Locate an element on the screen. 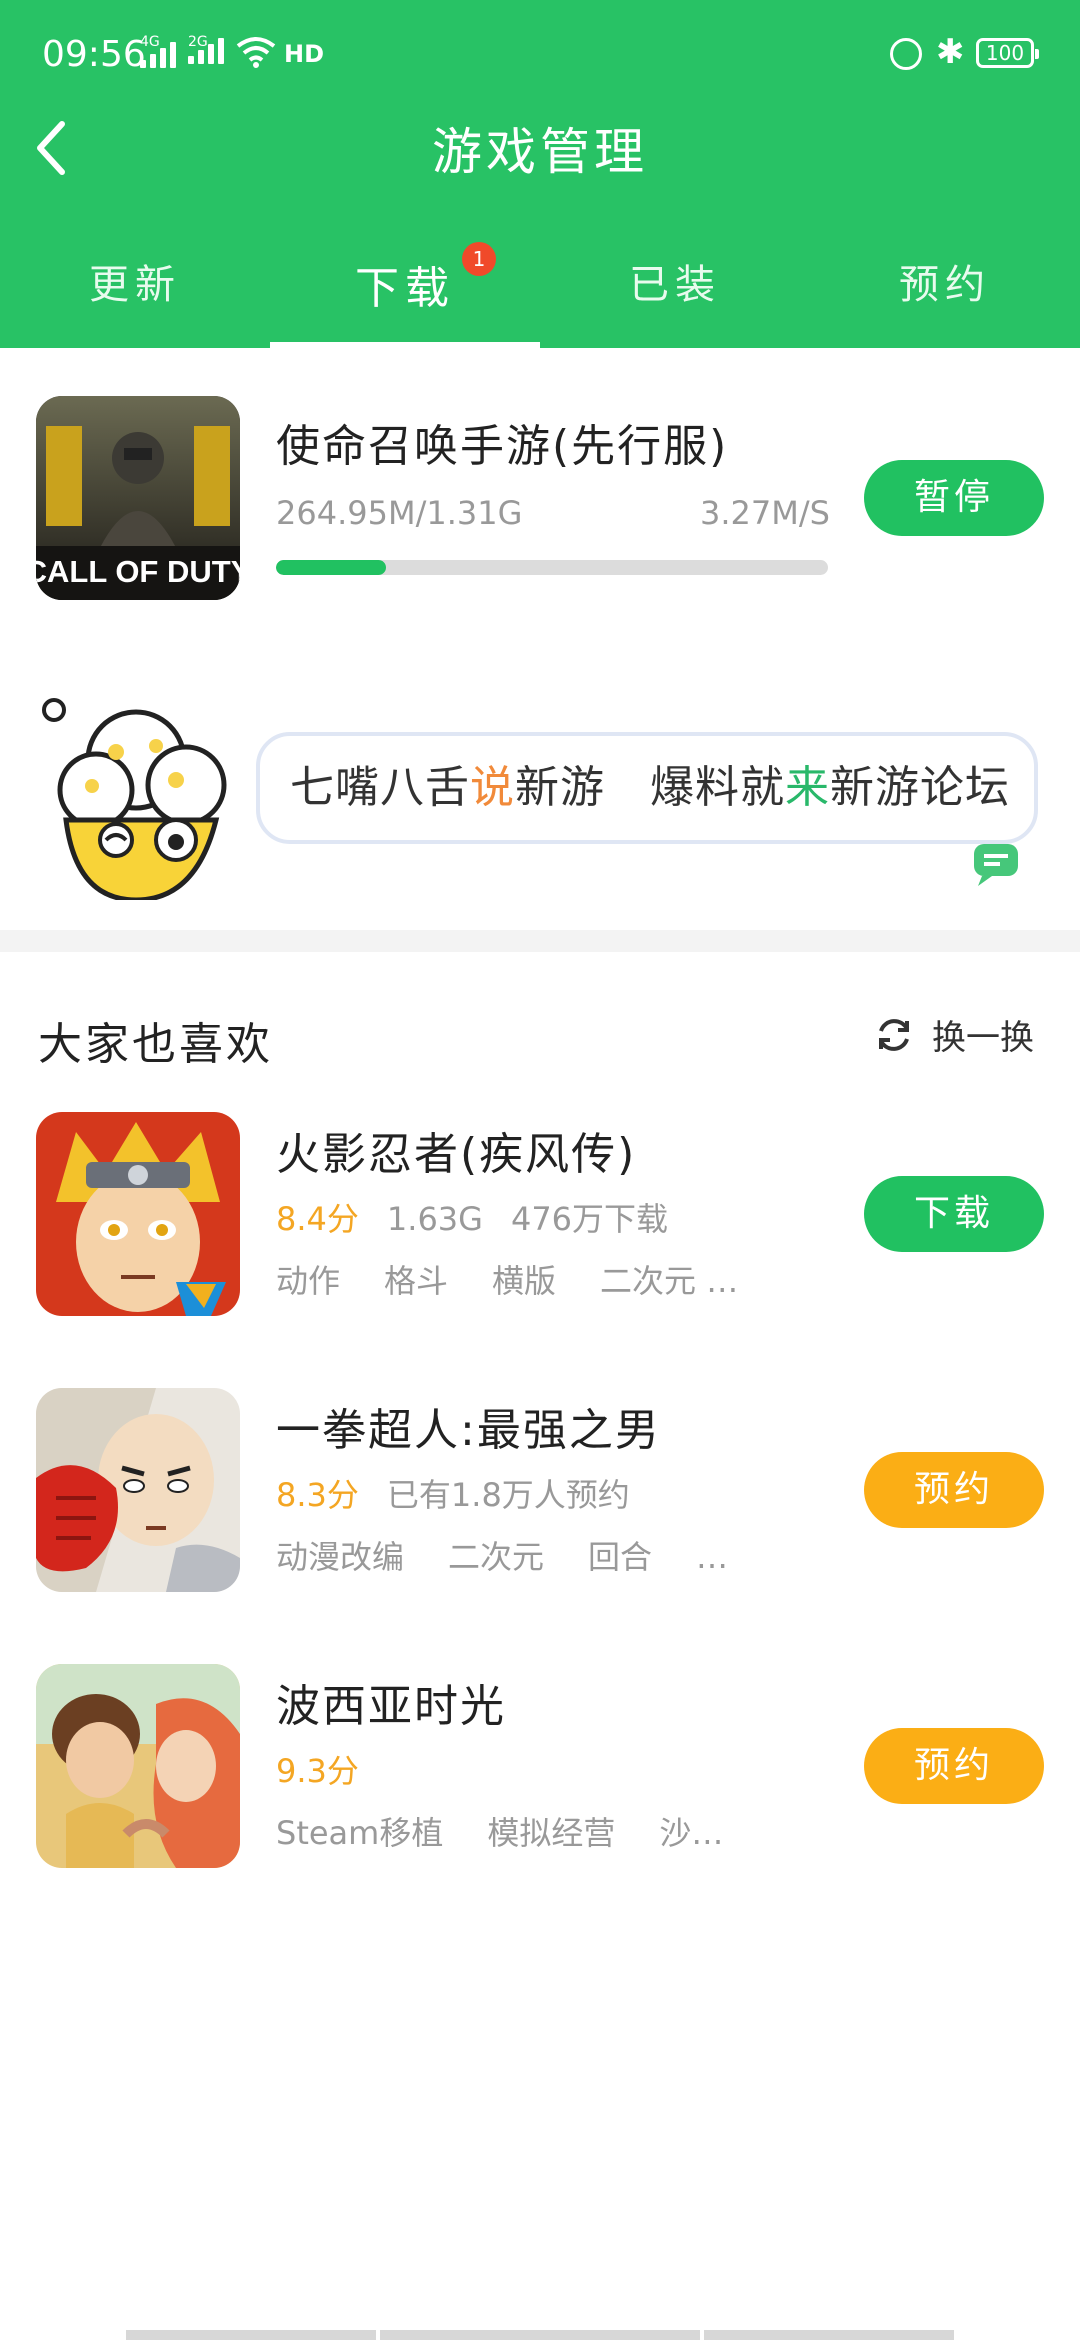 The image size is (1080, 2340). refresh-button: 换一换 is located at coordinates (954, 1034).